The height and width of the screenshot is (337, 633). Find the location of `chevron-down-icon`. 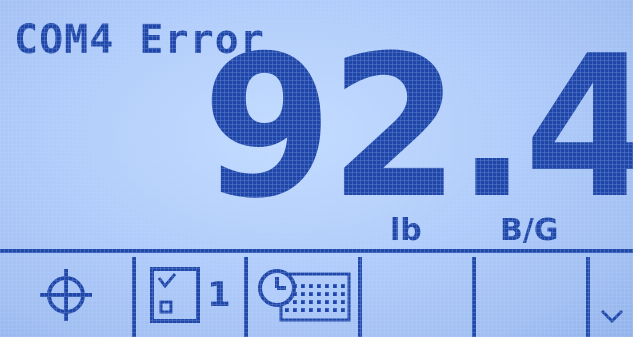

chevron-down-icon is located at coordinates (611, 316).